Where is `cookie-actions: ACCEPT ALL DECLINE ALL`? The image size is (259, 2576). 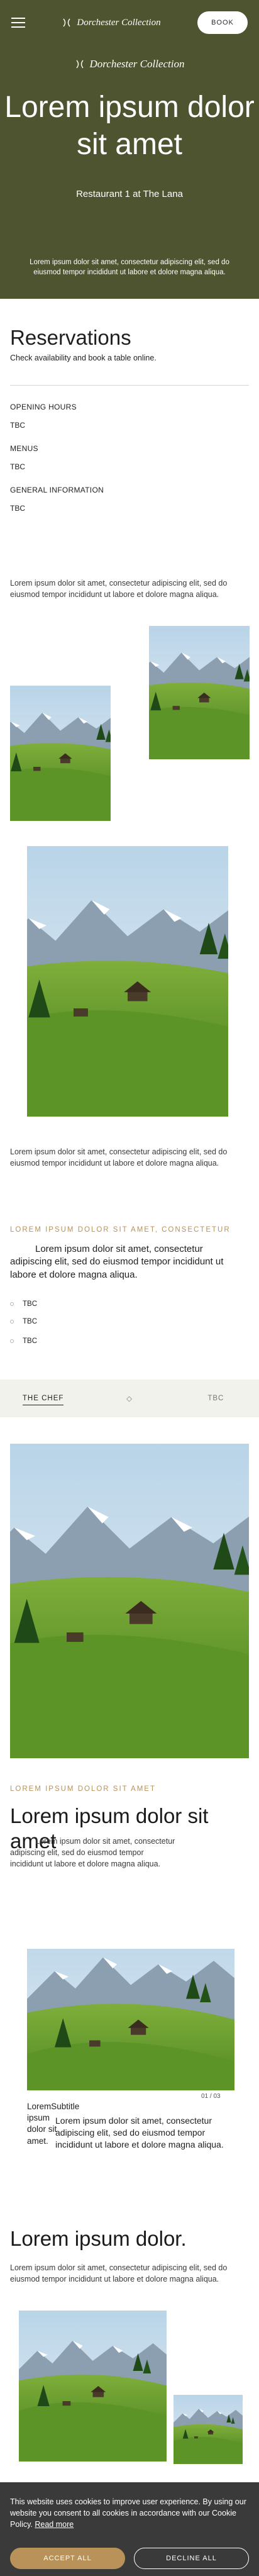
cookie-actions: ACCEPT ALL DECLINE ALL is located at coordinates (129, 2558).